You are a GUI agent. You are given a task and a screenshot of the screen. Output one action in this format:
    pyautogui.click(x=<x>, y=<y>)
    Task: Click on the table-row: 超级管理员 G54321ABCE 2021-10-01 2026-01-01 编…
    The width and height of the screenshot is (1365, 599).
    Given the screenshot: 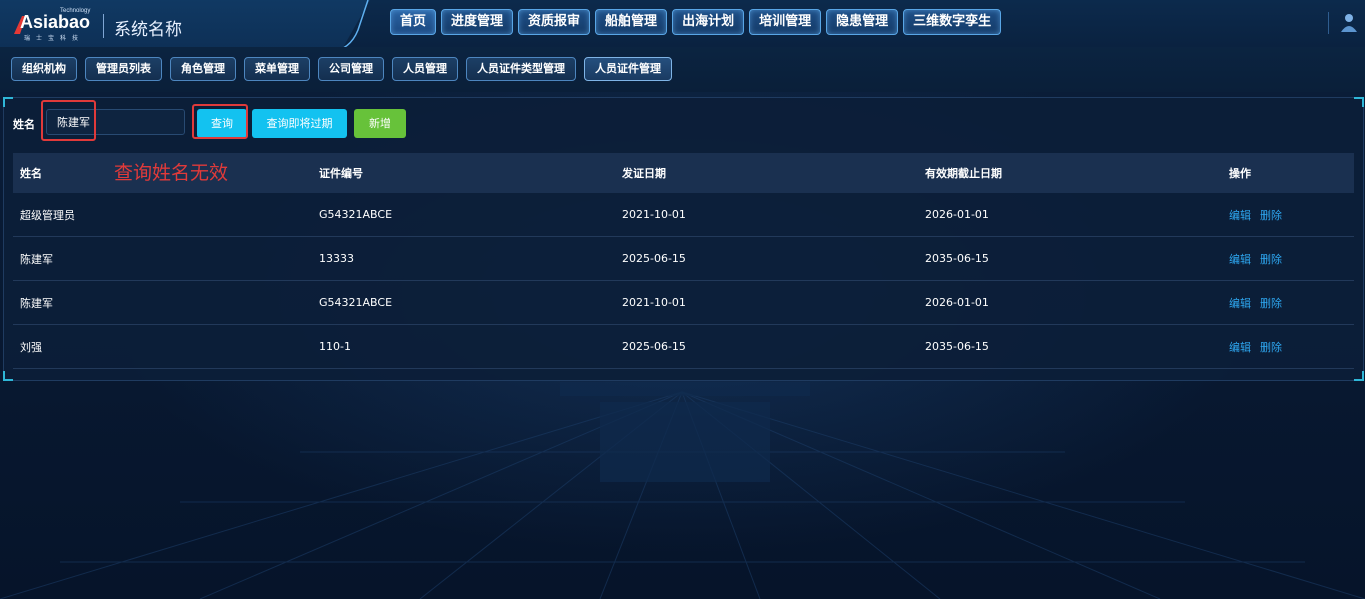 What is the action you would take?
    pyautogui.click(x=683, y=215)
    